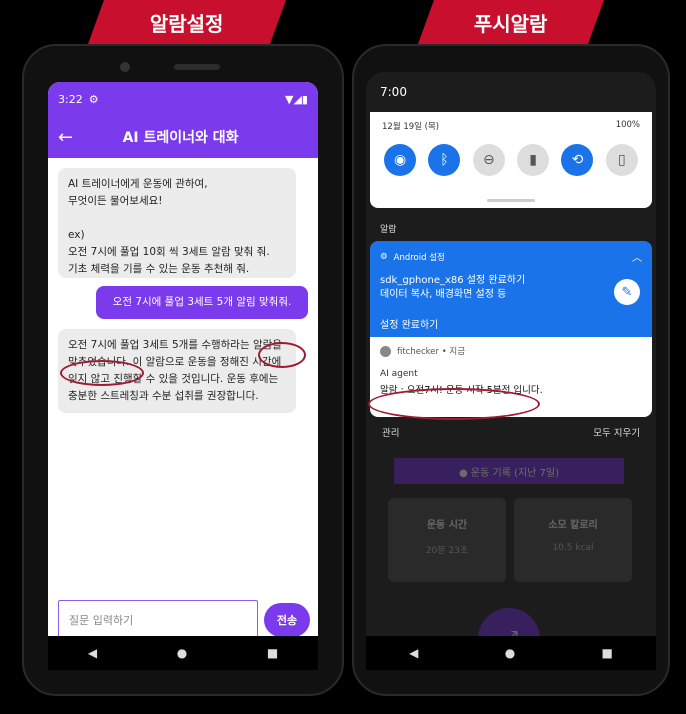 The width and height of the screenshot is (686, 714). What do you see at coordinates (447, 551) in the screenshot?
I see `card-value: 20분 23초` at bounding box center [447, 551].